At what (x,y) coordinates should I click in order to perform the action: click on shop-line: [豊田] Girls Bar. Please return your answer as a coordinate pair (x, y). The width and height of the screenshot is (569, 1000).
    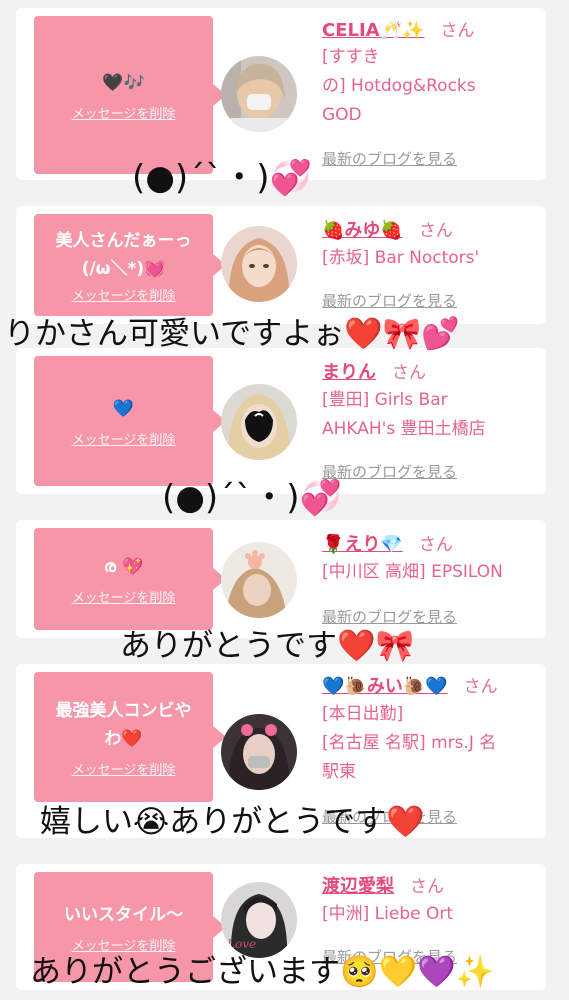
    Looking at the image, I should click on (385, 400).